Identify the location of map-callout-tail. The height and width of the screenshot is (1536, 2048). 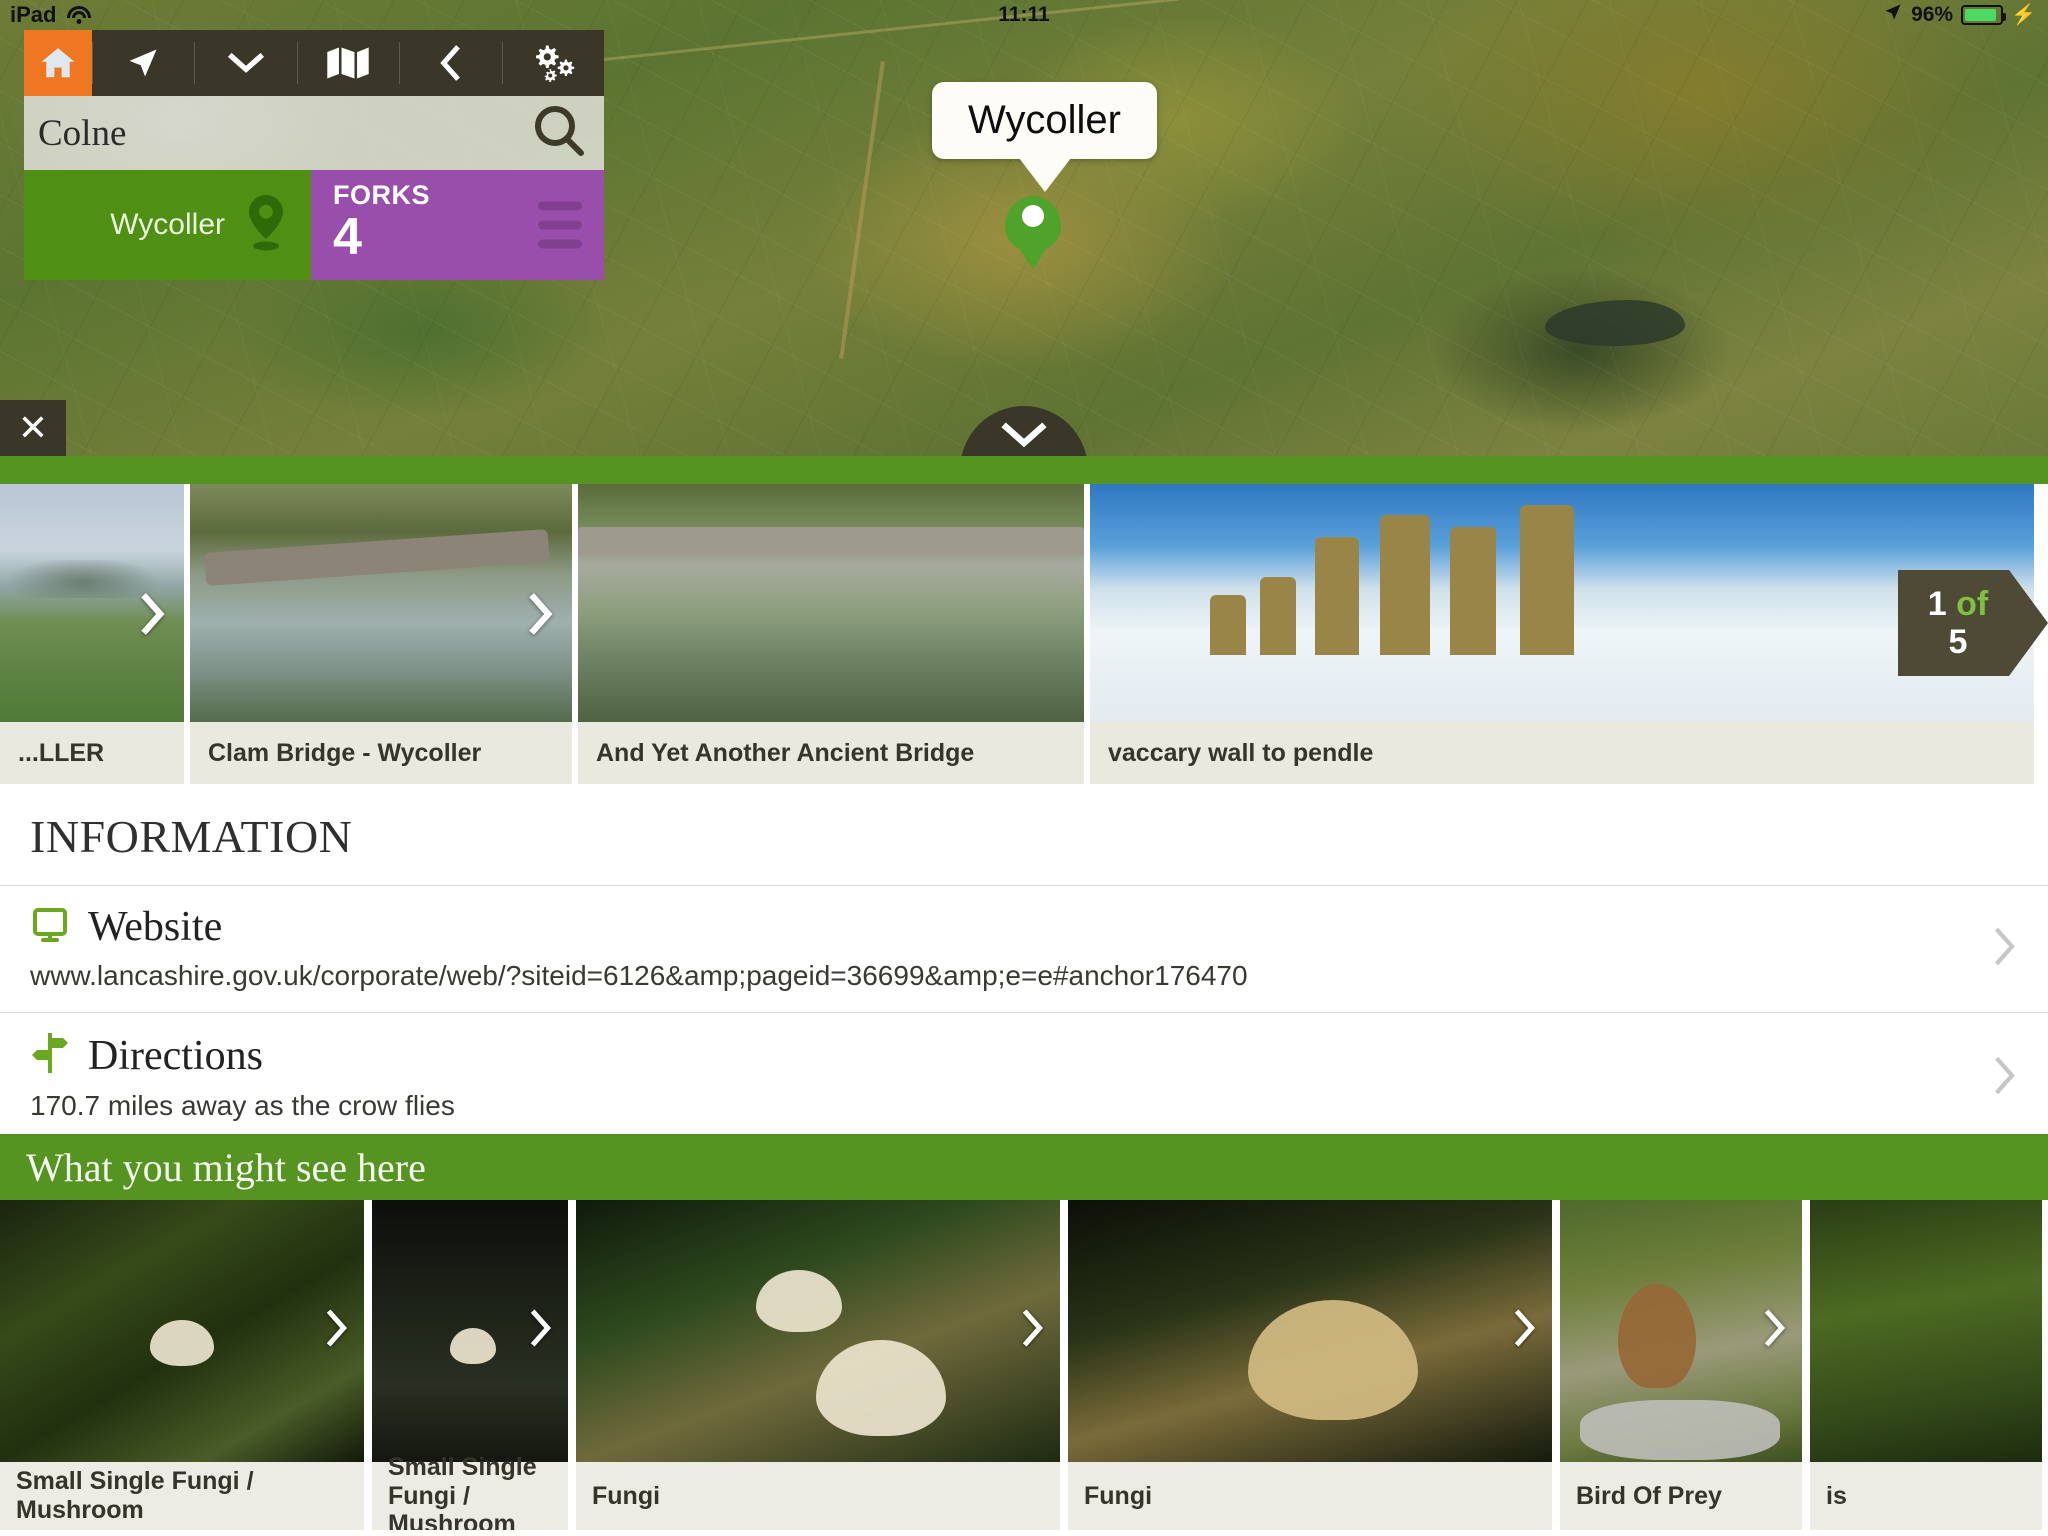
(1044, 175).